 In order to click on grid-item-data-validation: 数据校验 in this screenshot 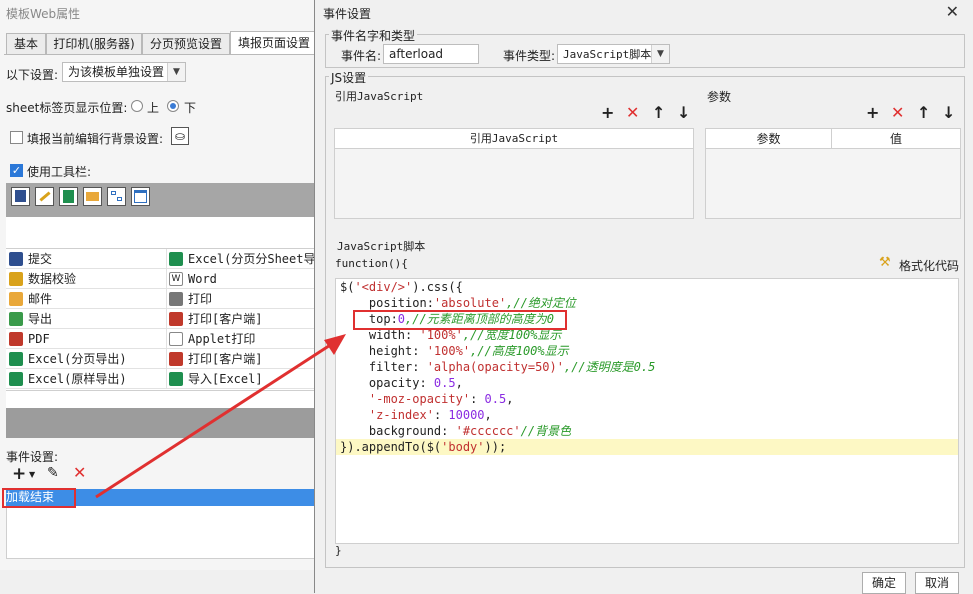, I will do `click(86, 279)`.